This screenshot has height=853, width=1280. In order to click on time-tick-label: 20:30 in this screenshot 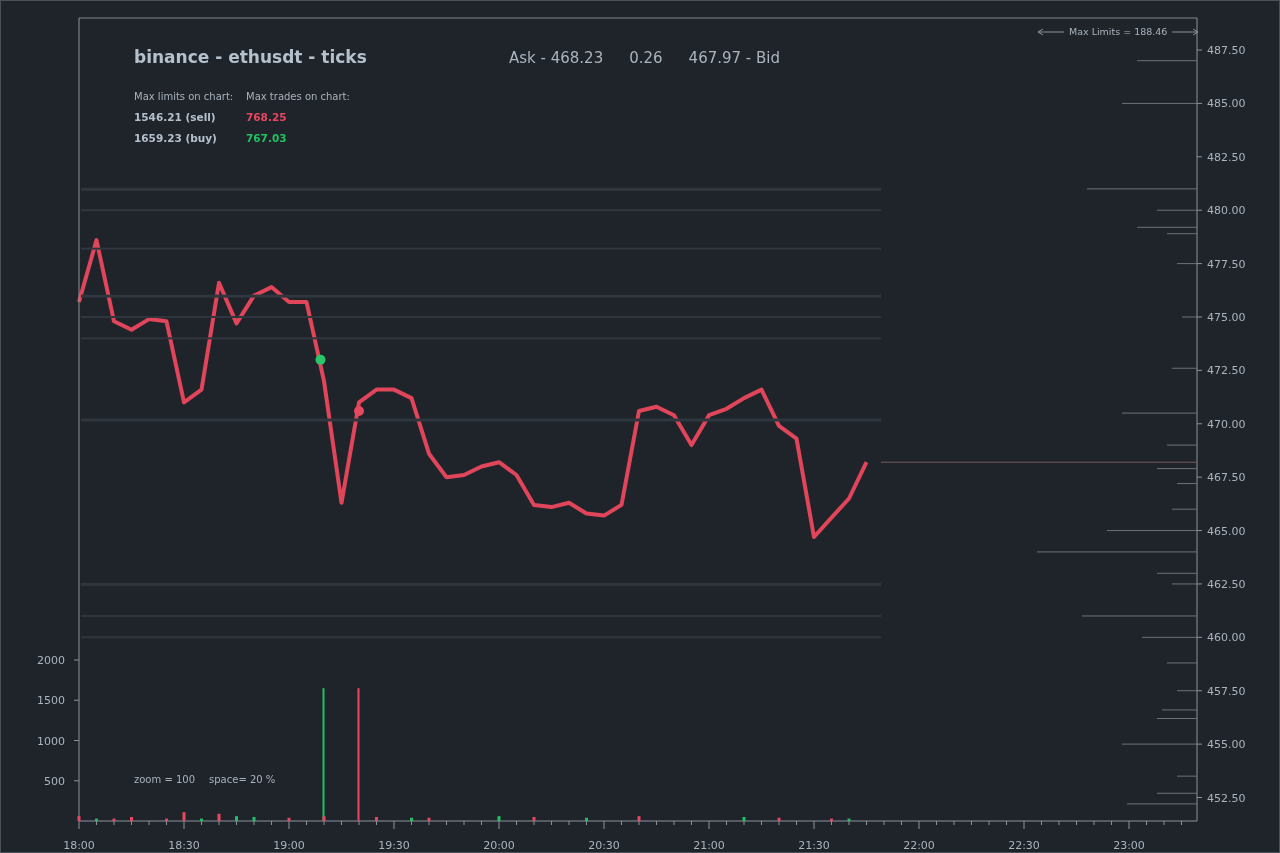, I will do `click(604, 845)`.